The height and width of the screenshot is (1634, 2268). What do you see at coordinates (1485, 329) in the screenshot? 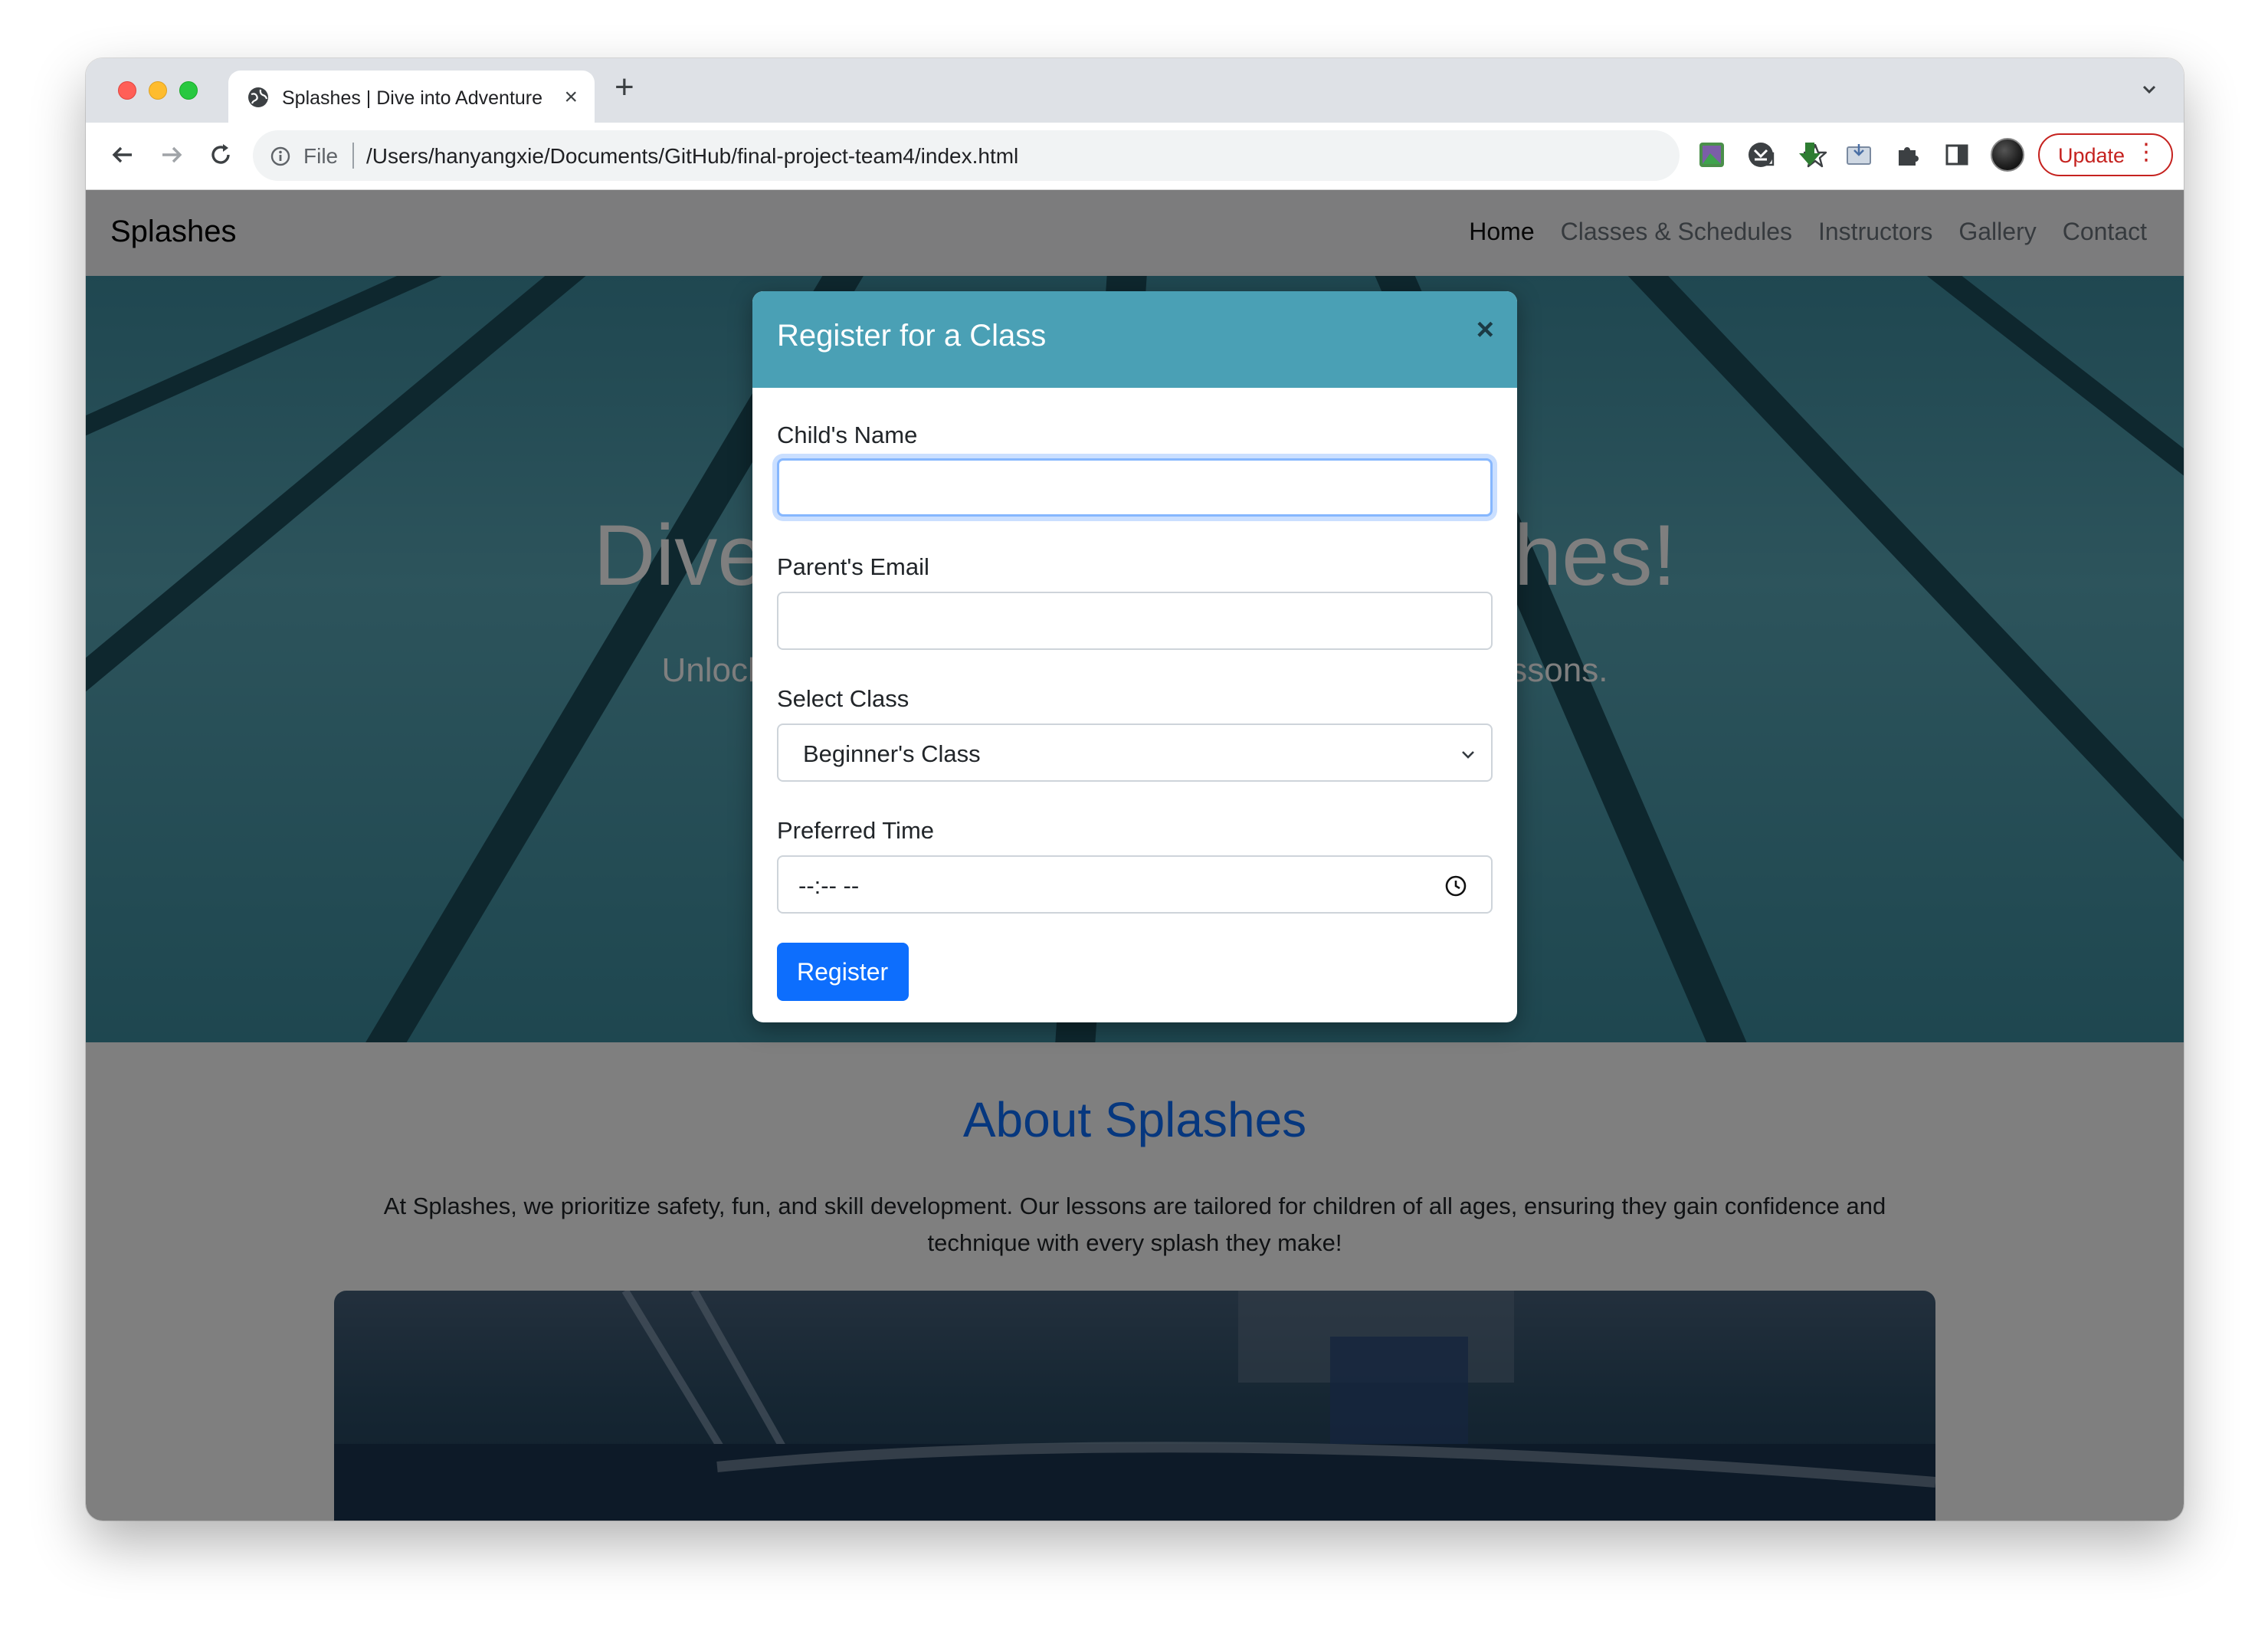
I see `modal-close-icon: ×` at bounding box center [1485, 329].